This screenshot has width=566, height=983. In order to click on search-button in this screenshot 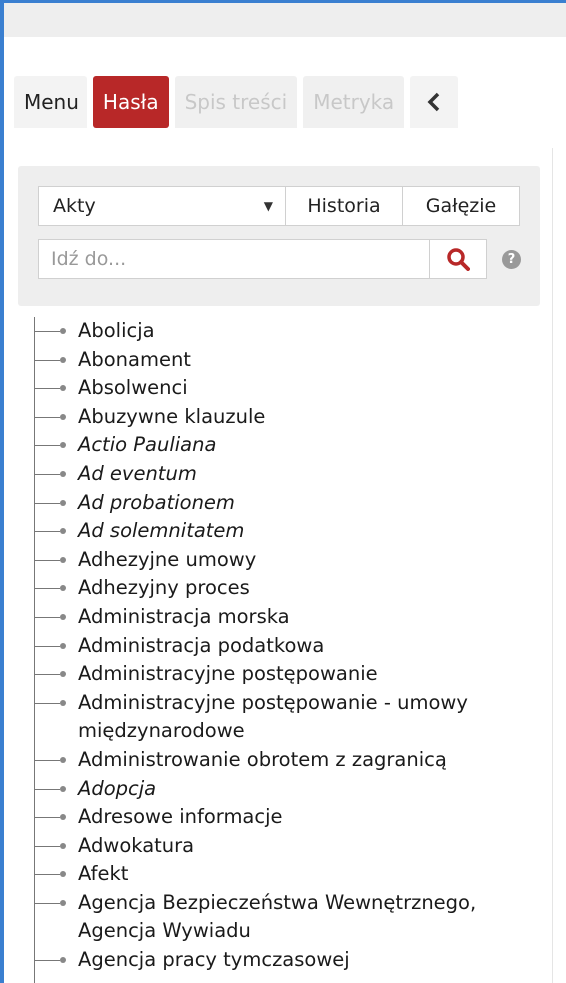, I will do `click(458, 259)`.